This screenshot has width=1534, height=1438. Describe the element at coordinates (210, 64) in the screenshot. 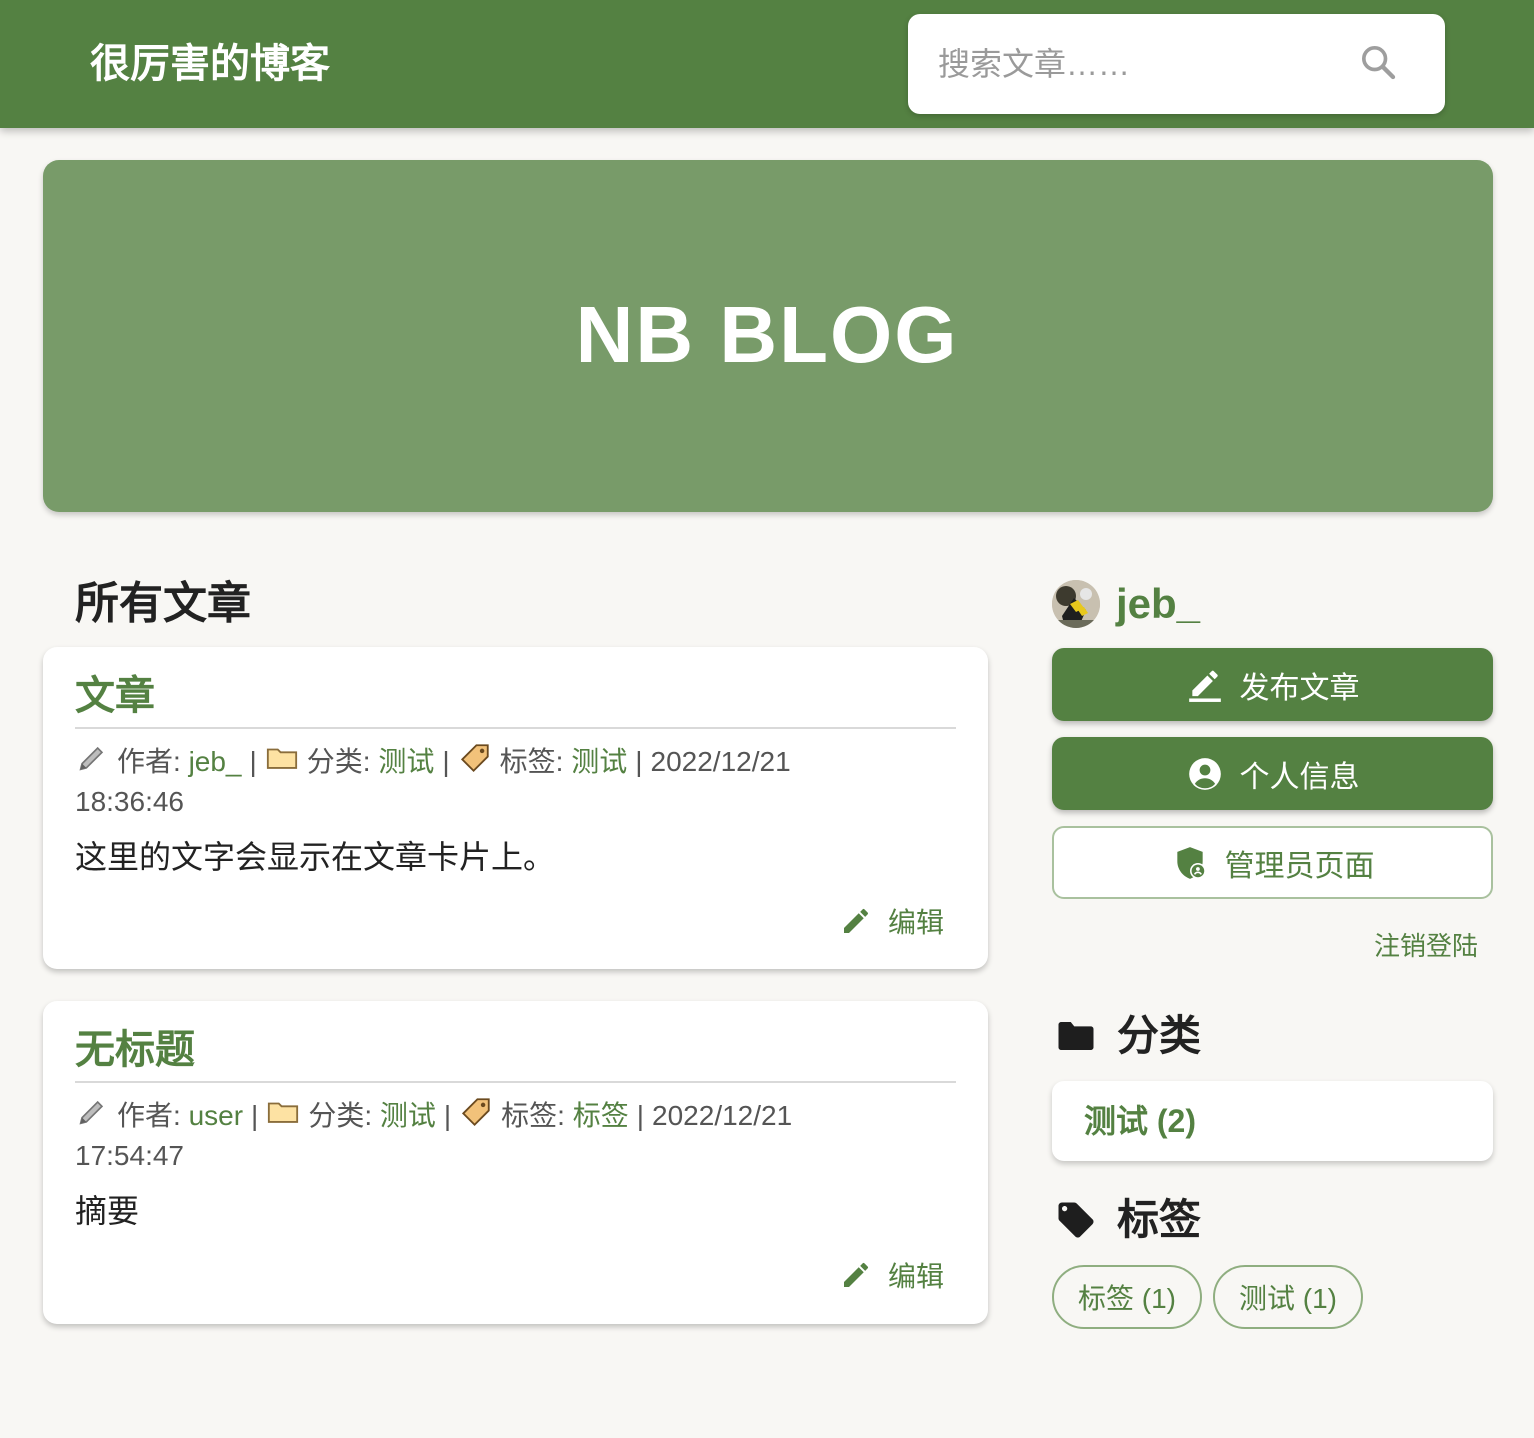

I see `site-title: 很厉害的博客` at that location.